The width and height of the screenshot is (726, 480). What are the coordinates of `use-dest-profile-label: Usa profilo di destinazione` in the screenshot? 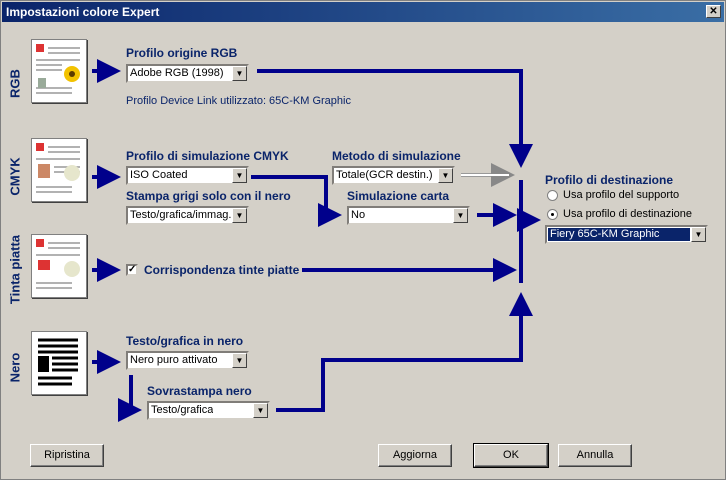 It's located at (628, 214).